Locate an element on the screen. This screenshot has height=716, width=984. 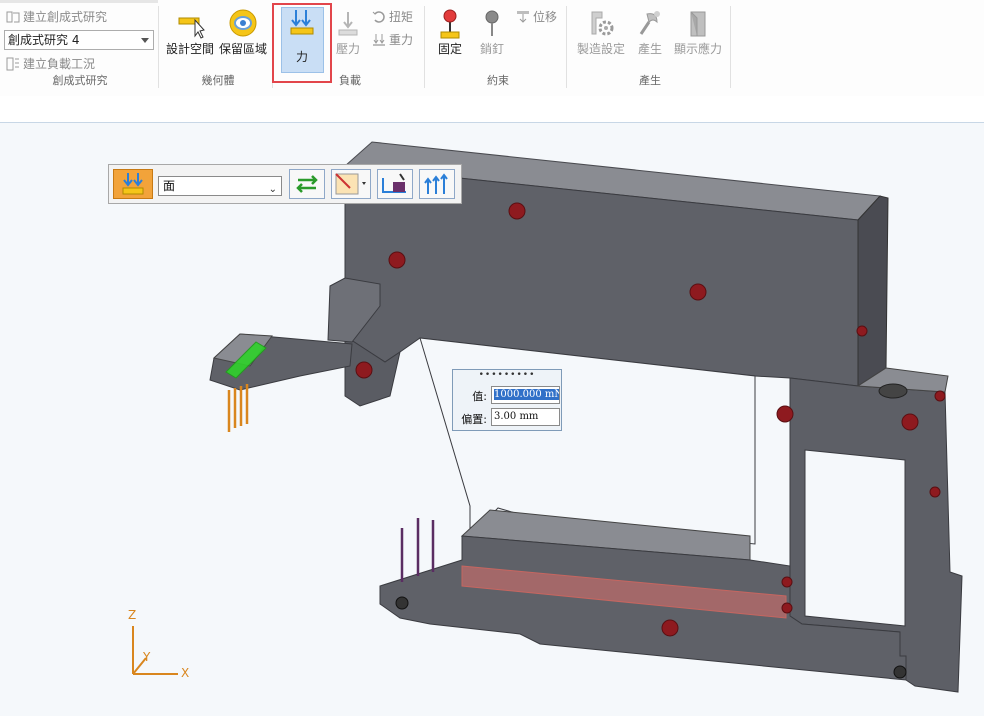
value-input: 1000.000 mN is located at coordinates (525, 395).